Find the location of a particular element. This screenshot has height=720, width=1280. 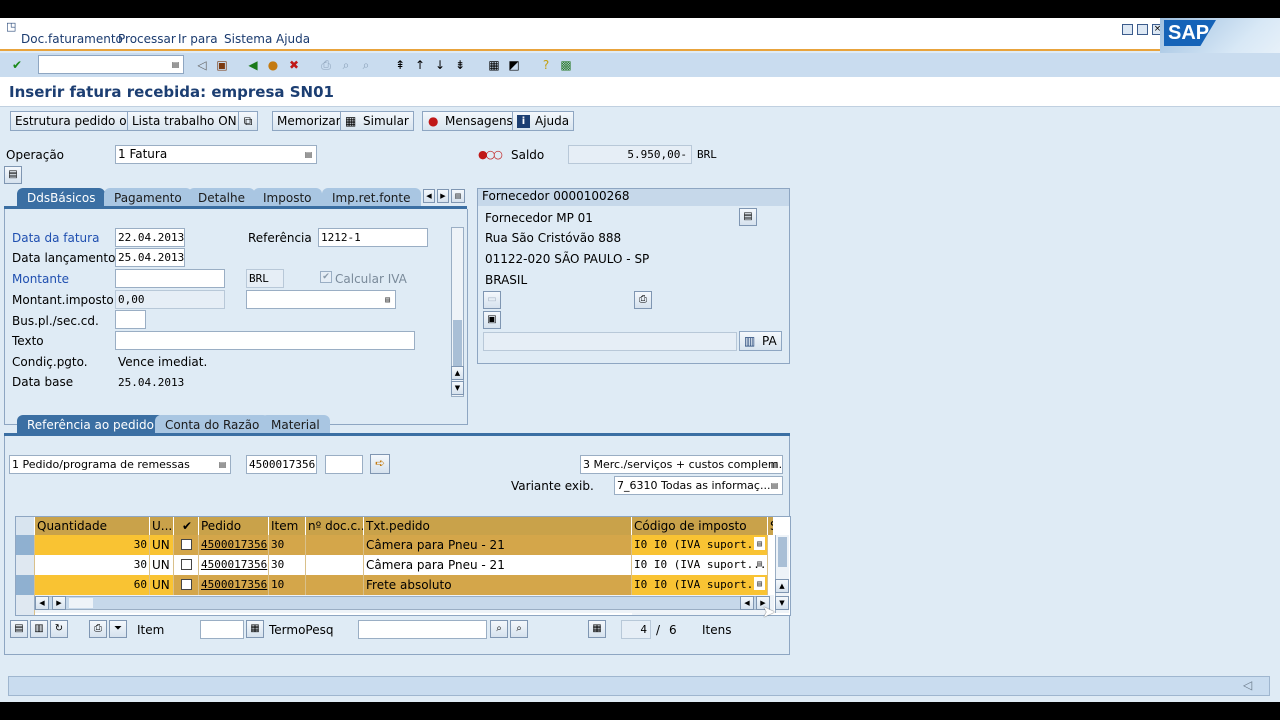

vendor-details-icon: ▤ is located at coordinates (748, 217).